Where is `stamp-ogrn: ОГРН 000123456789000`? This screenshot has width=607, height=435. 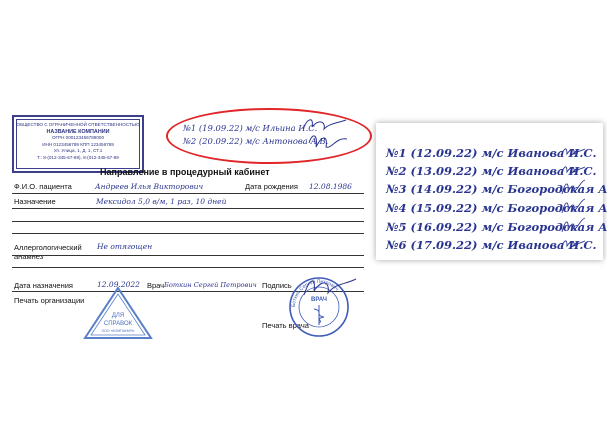
stamp-ogrn: ОГРН 000123456789000 is located at coordinates (78, 138).